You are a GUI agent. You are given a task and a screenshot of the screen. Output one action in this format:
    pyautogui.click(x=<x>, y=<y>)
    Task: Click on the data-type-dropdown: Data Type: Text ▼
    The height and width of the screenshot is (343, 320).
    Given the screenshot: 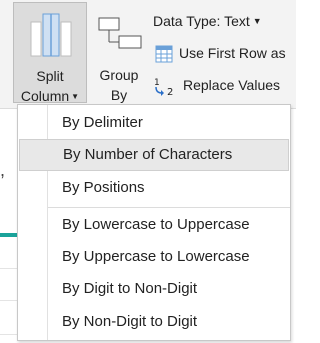 What is the action you would take?
    pyautogui.click(x=207, y=21)
    